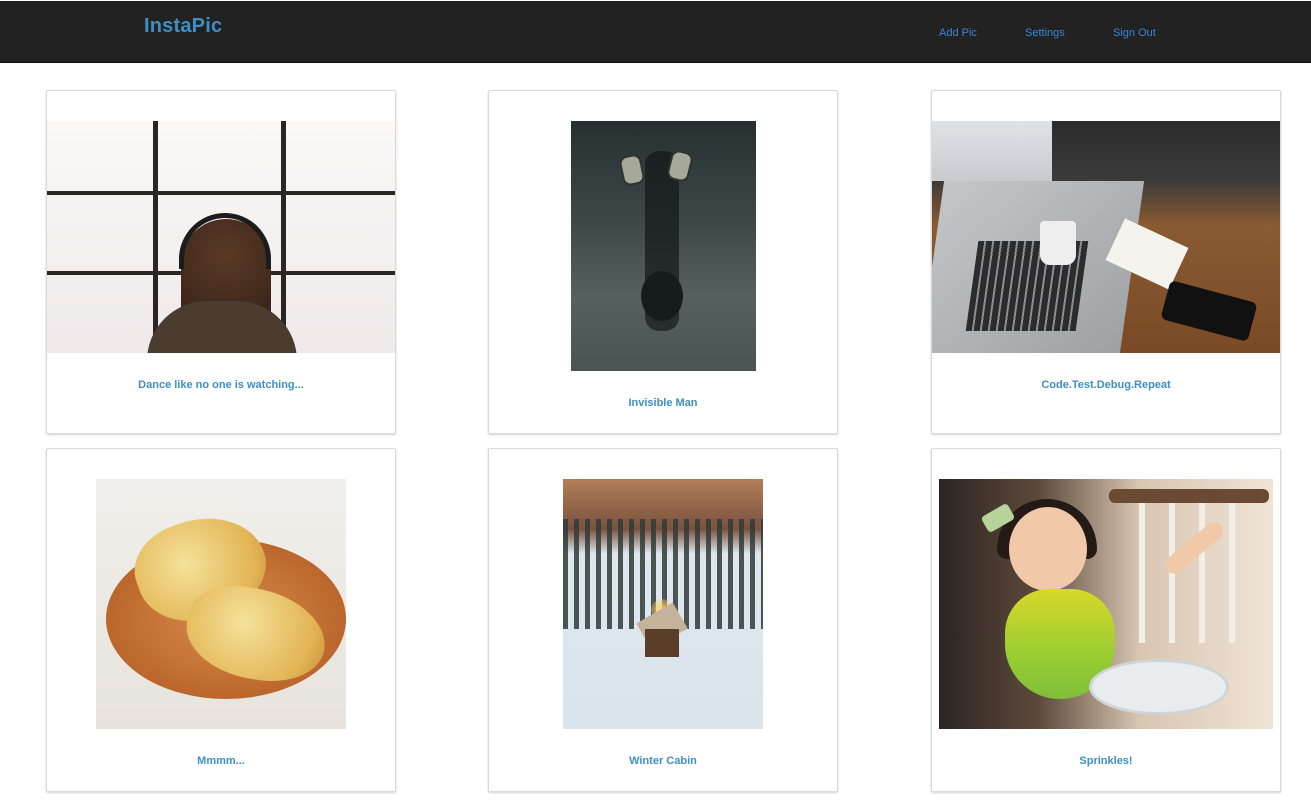 The height and width of the screenshot is (804, 1311). I want to click on brand-logo-link: InstaPic, so click(183, 26).